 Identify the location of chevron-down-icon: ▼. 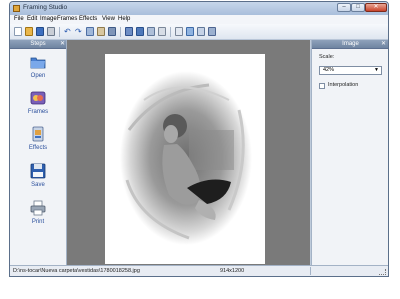
(376, 70).